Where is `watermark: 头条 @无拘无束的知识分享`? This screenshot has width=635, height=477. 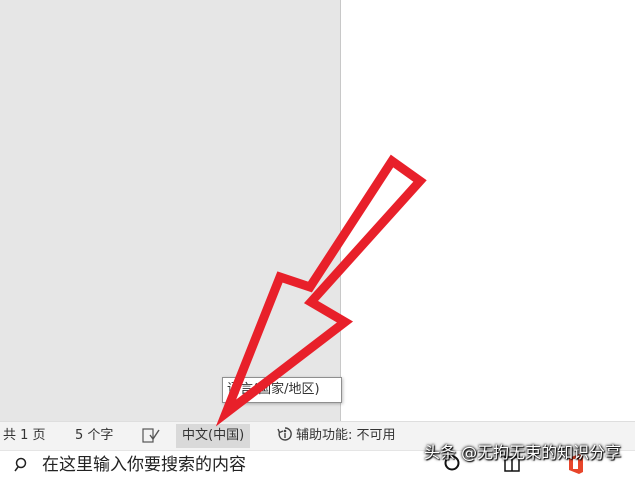
watermark: 头条 @无拘无束的知识分享 is located at coordinates (523, 452).